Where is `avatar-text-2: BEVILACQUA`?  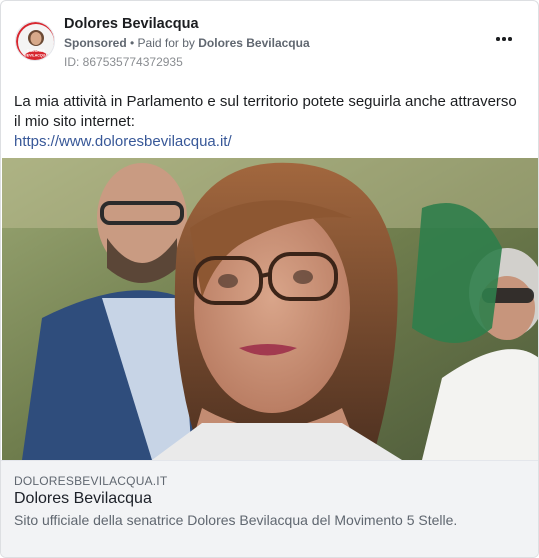 avatar-text-2: BEVILACQUA is located at coordinates (36, 56).